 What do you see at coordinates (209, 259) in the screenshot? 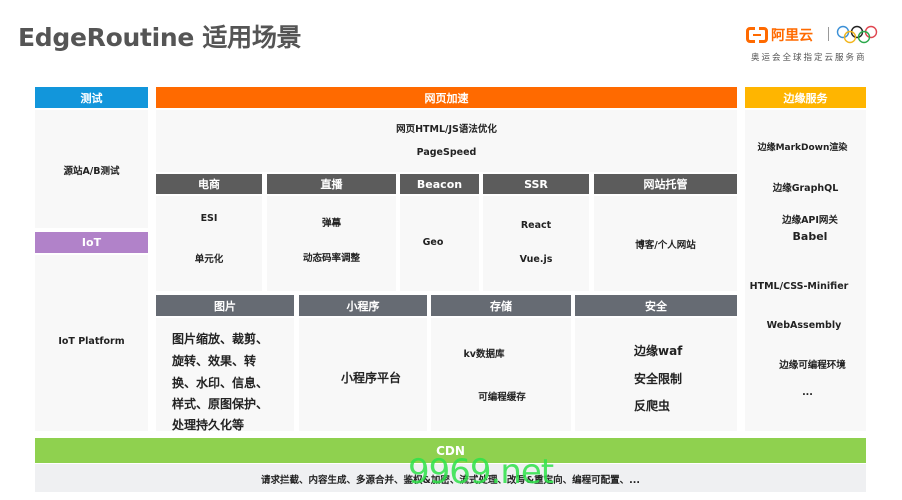
I see `ecommerce-item: 单元化` at bounding box center [209, 259].